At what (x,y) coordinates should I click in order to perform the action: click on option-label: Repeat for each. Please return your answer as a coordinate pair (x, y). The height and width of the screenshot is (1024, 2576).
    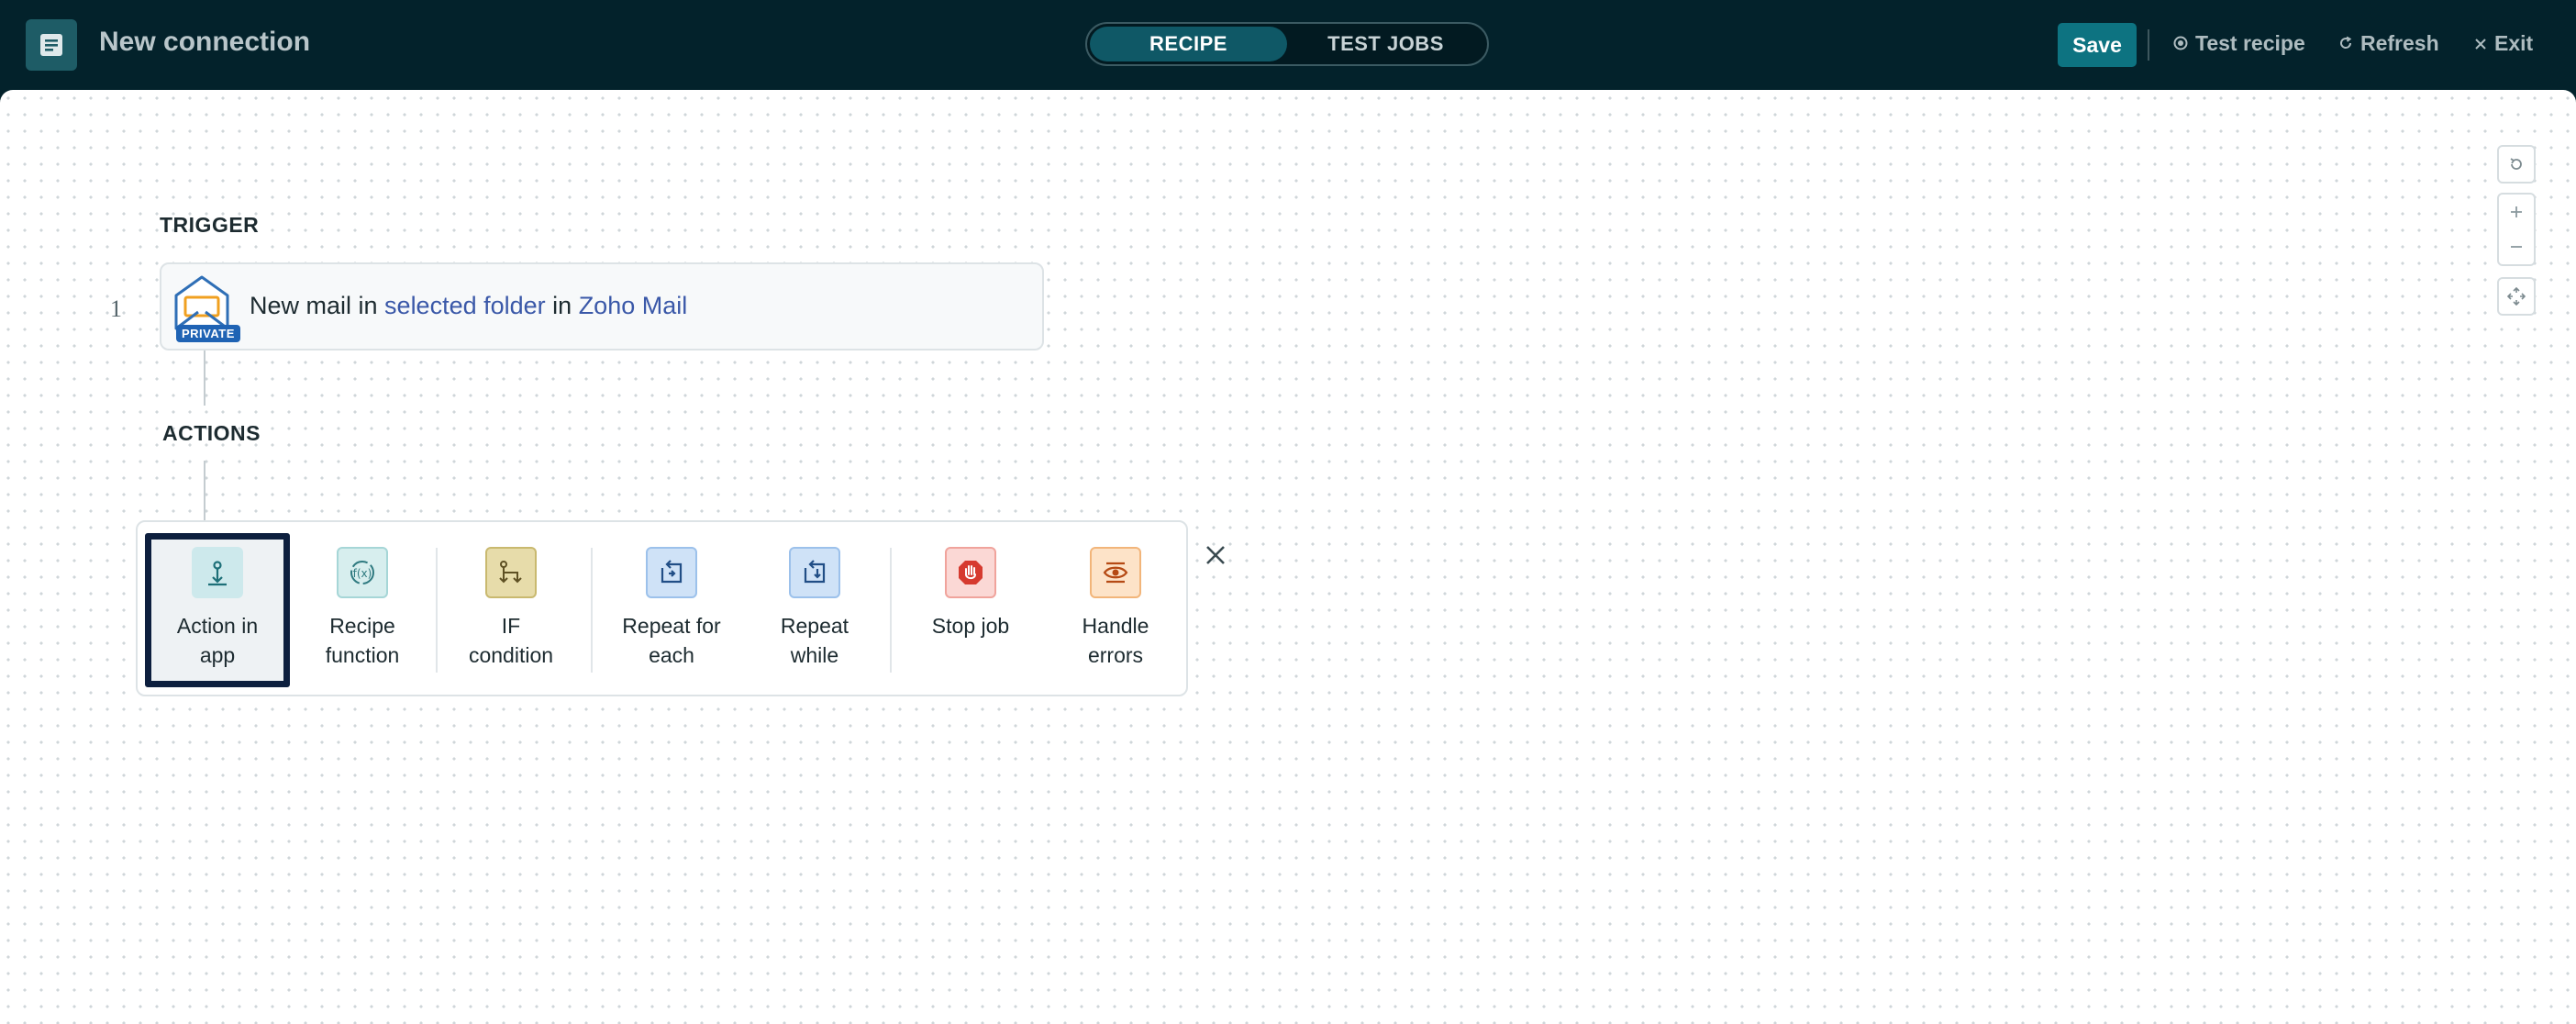
    Looking at the image, I should click on (671, 640).